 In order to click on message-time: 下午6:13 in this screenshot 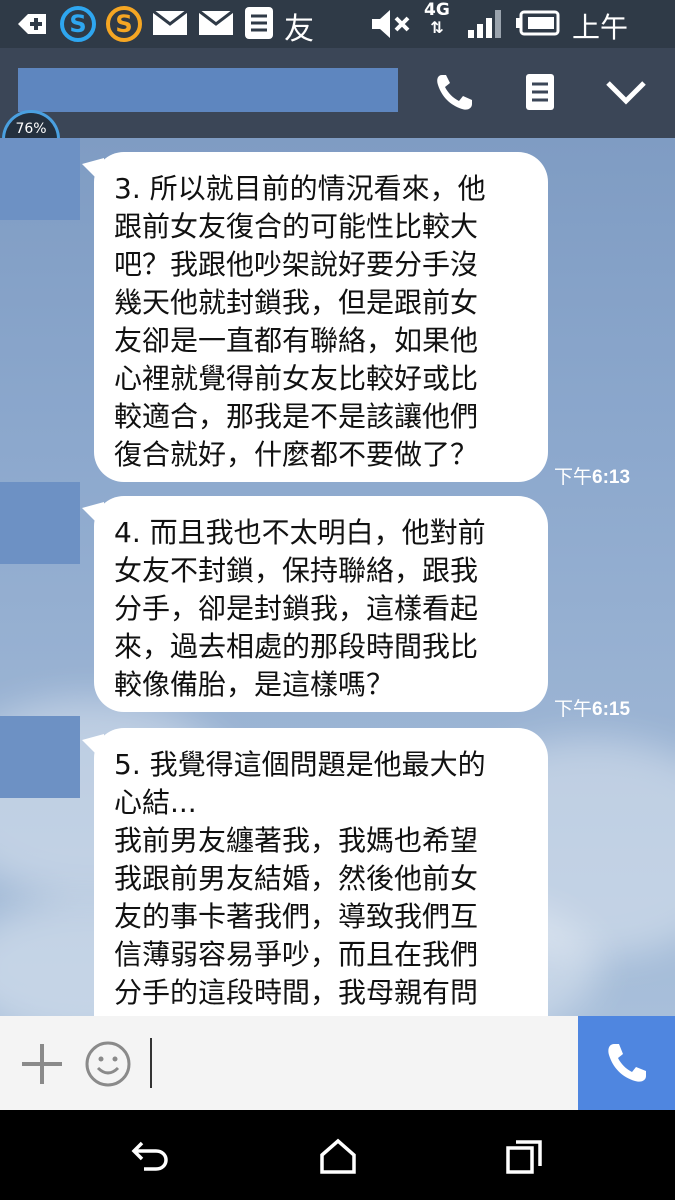, I will do `click(592, 477)`.